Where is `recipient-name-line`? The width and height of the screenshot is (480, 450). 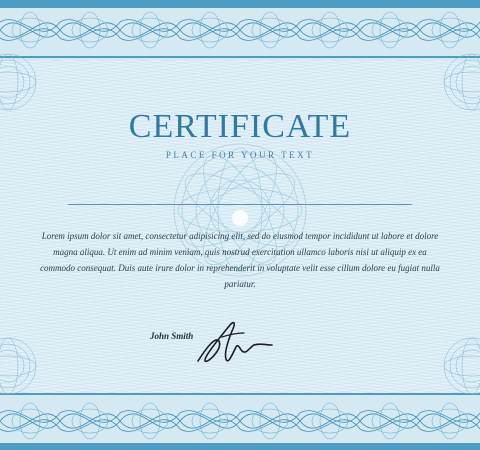
recipient-name-line is located at coordinates (240, 204).